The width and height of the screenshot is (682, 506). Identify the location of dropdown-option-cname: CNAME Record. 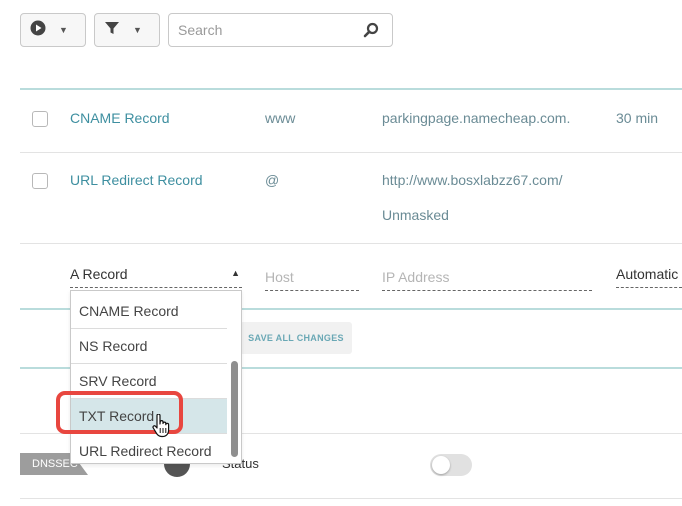
(149, 311).